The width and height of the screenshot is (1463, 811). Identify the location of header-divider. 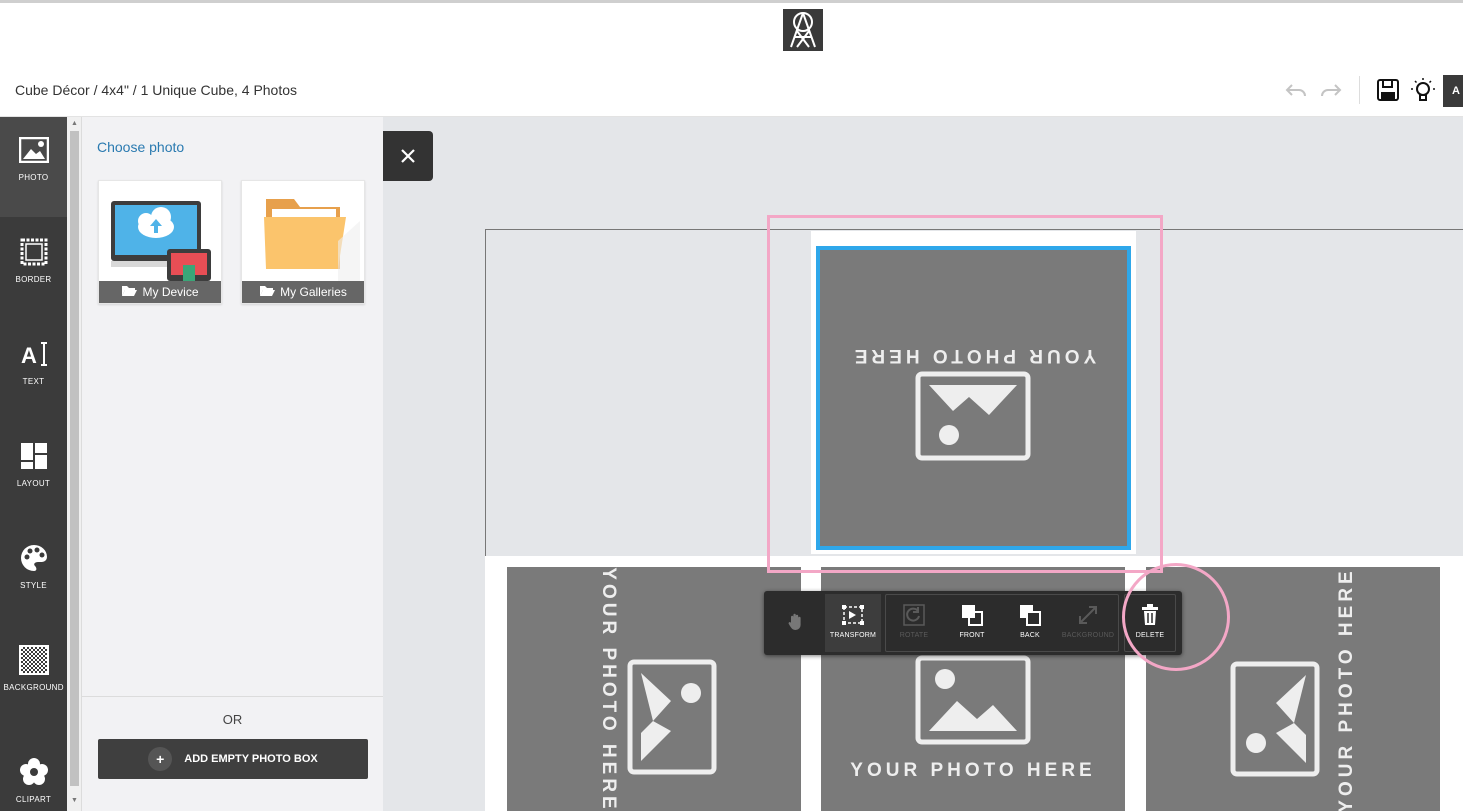
(1359, 90).